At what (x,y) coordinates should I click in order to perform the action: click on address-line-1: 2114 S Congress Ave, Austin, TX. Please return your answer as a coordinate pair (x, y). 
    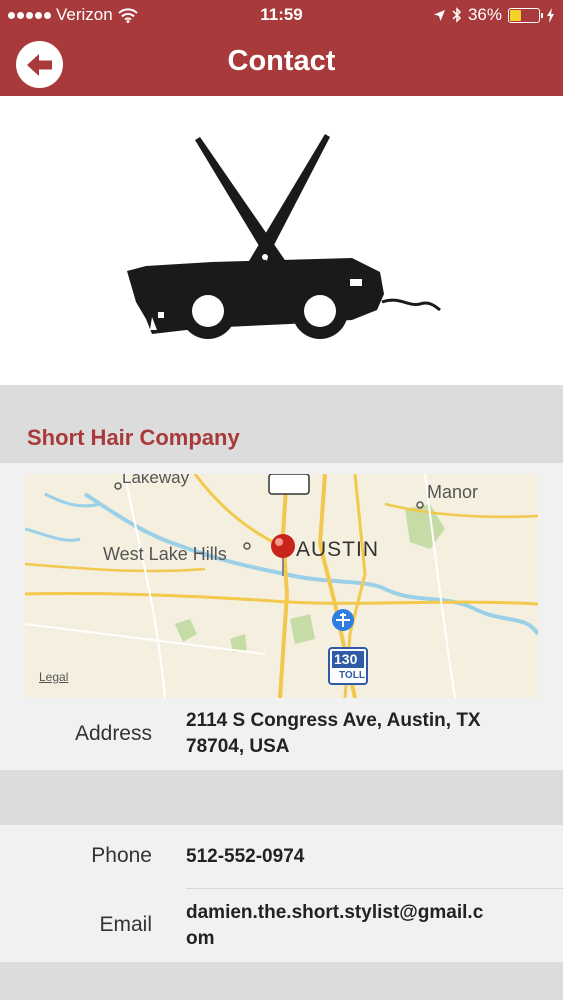
    Looking at the image, I should click on (333, 720).